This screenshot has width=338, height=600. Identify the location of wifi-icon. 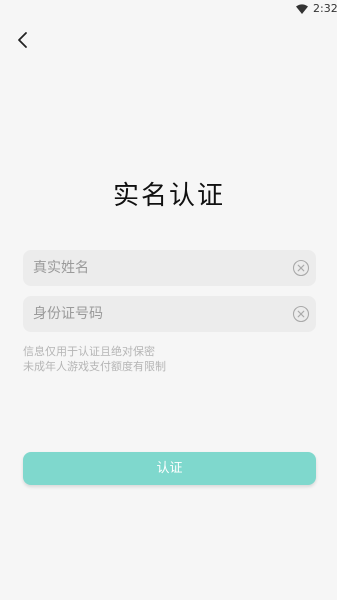
(302, 9).